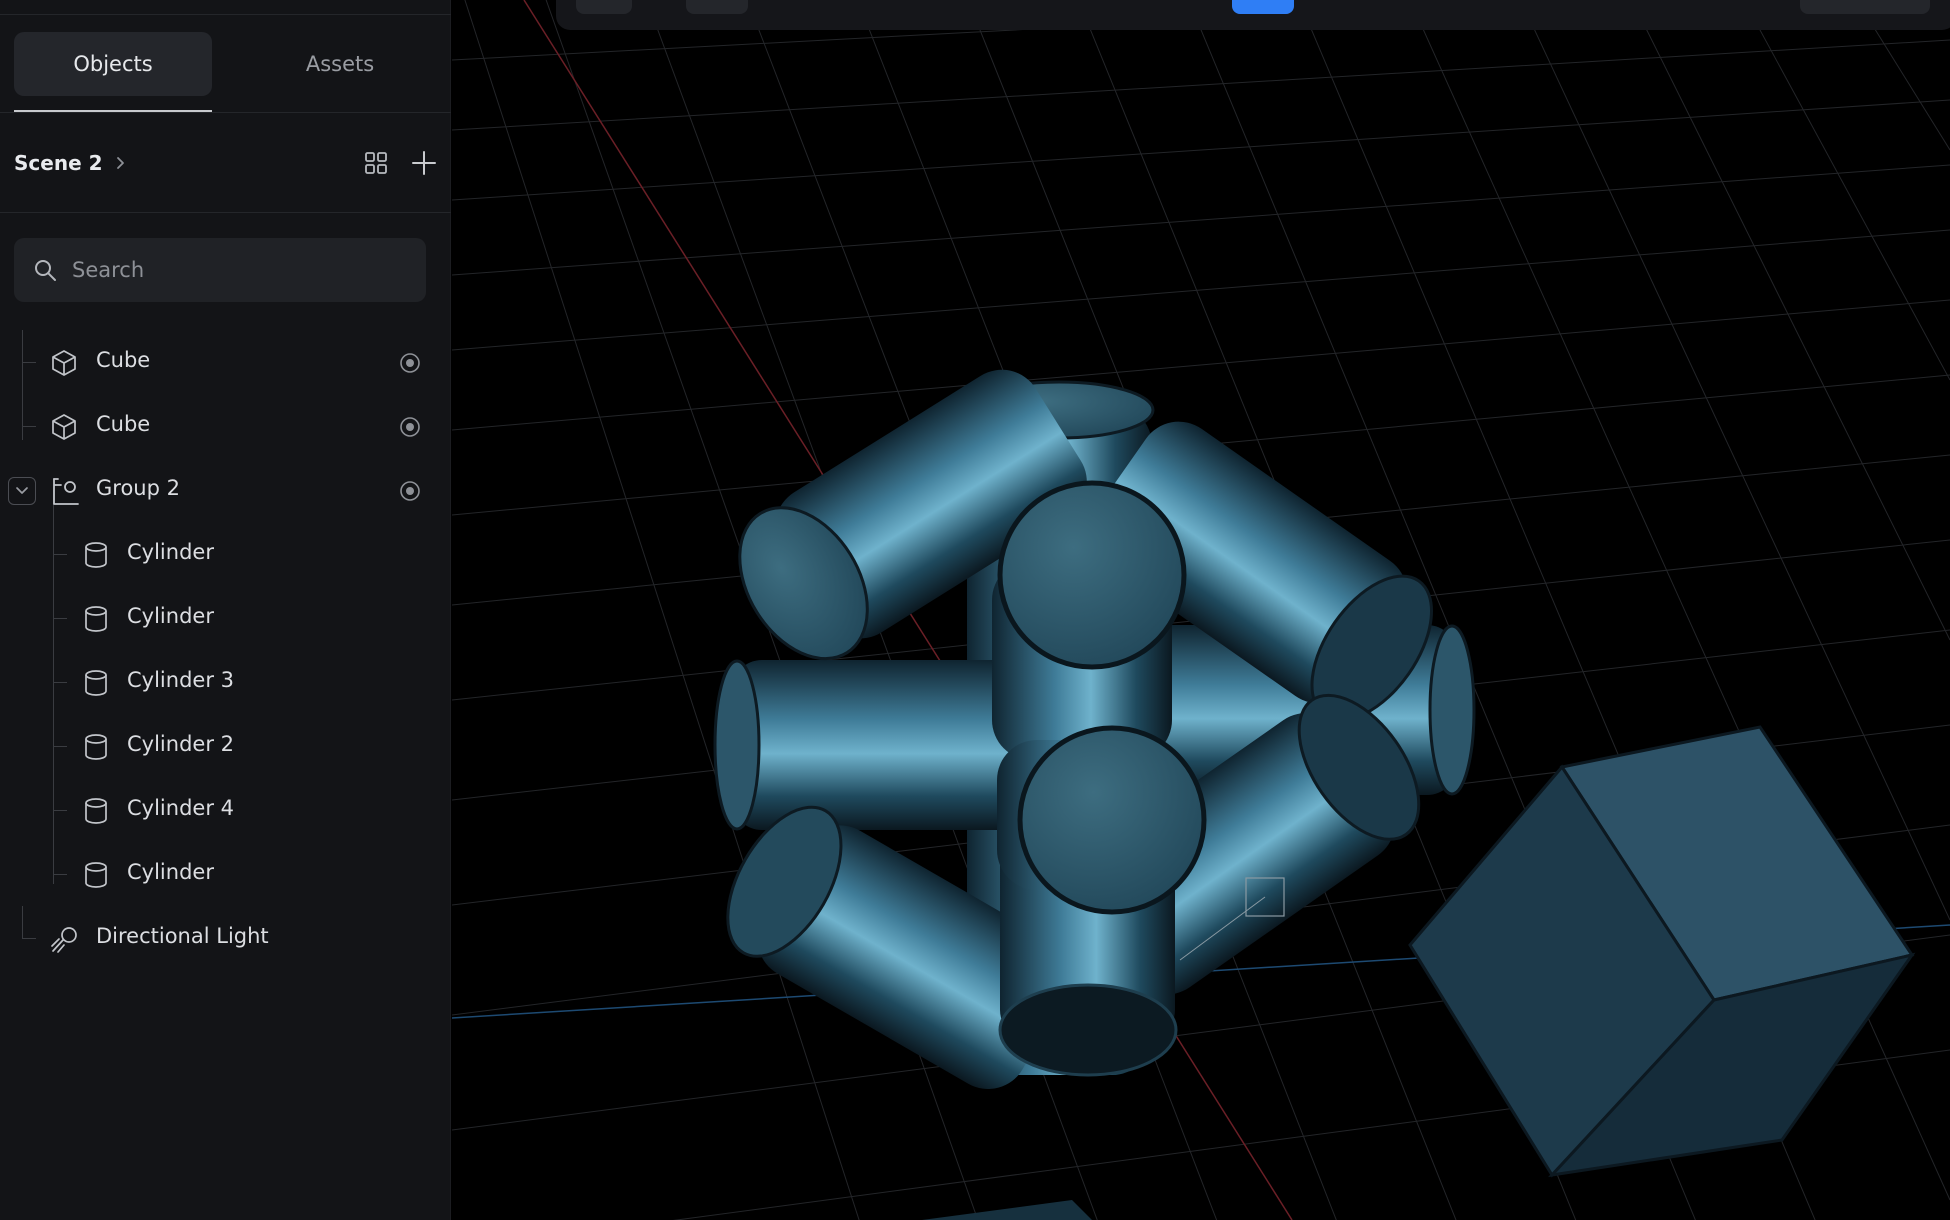 The height and width of the screenshot is (1220, 1950). Describe the element at coordinates (138, 488) in the screenshot. I see `tree-item-label: Group 2` at that location.